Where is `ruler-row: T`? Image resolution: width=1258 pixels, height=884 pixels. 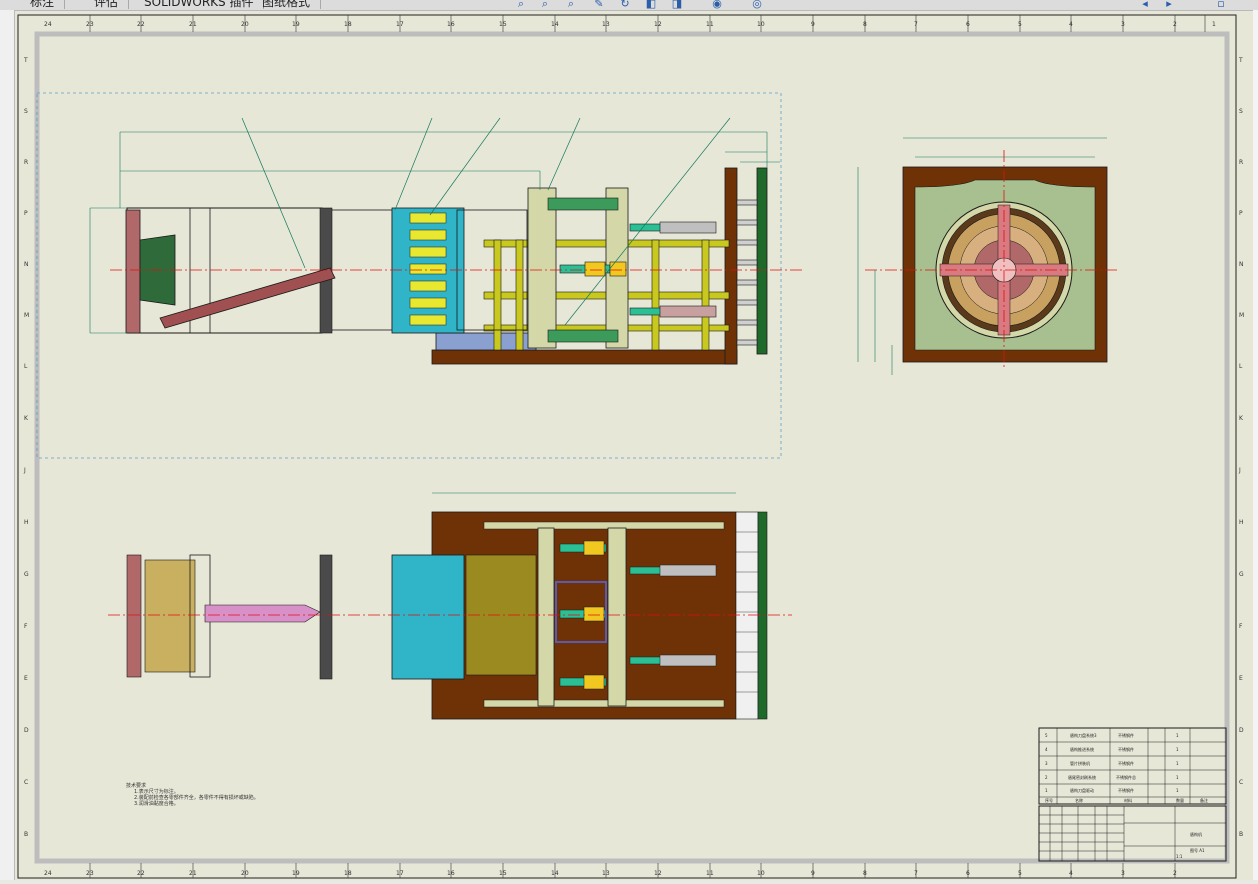
ruler-row: T is located at coordinates (25, 60).